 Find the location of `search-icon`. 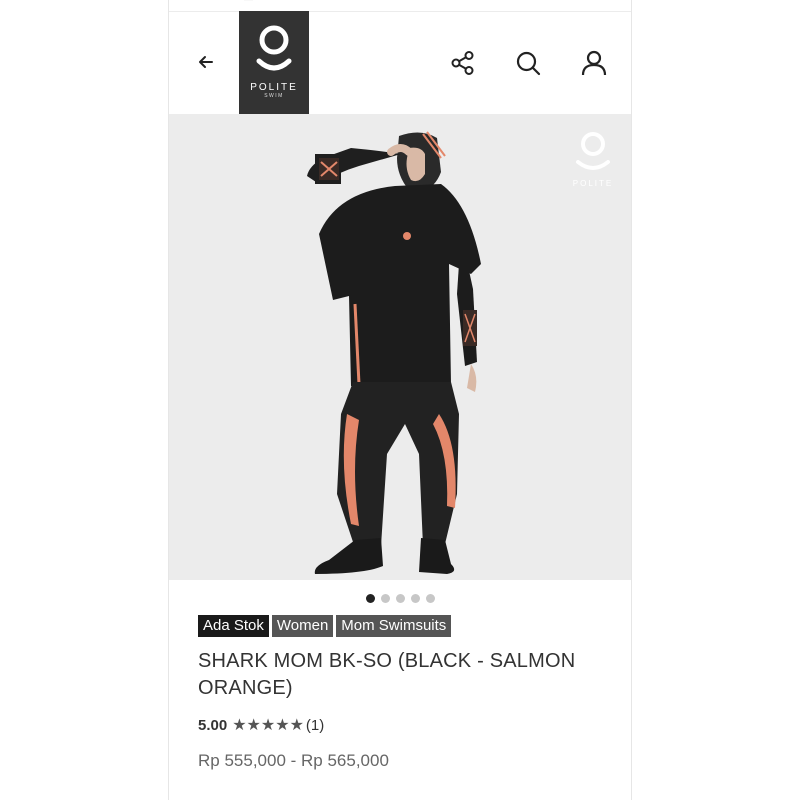

search-icon is located at coordinates (528, 63).